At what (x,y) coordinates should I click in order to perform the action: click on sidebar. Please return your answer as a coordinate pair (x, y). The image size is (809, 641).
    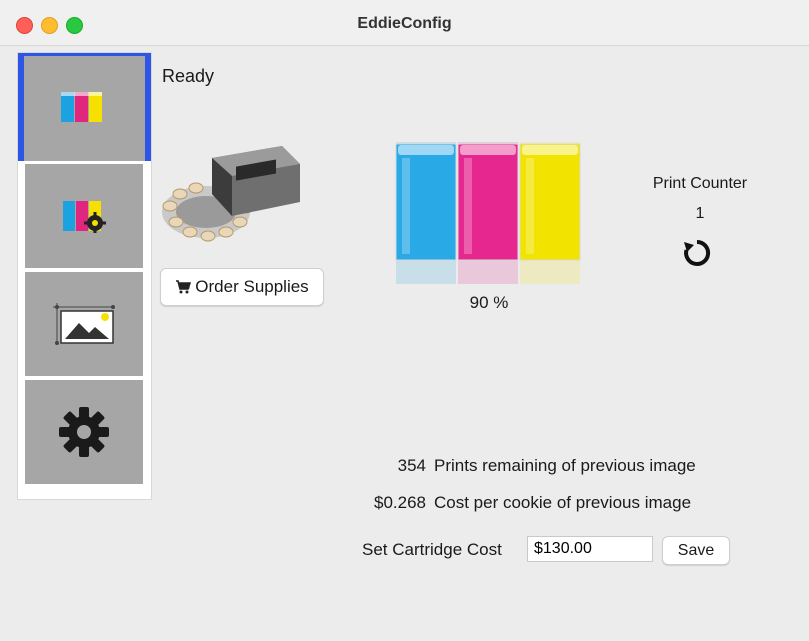
    Looking at the image, I should click on (84, 276).